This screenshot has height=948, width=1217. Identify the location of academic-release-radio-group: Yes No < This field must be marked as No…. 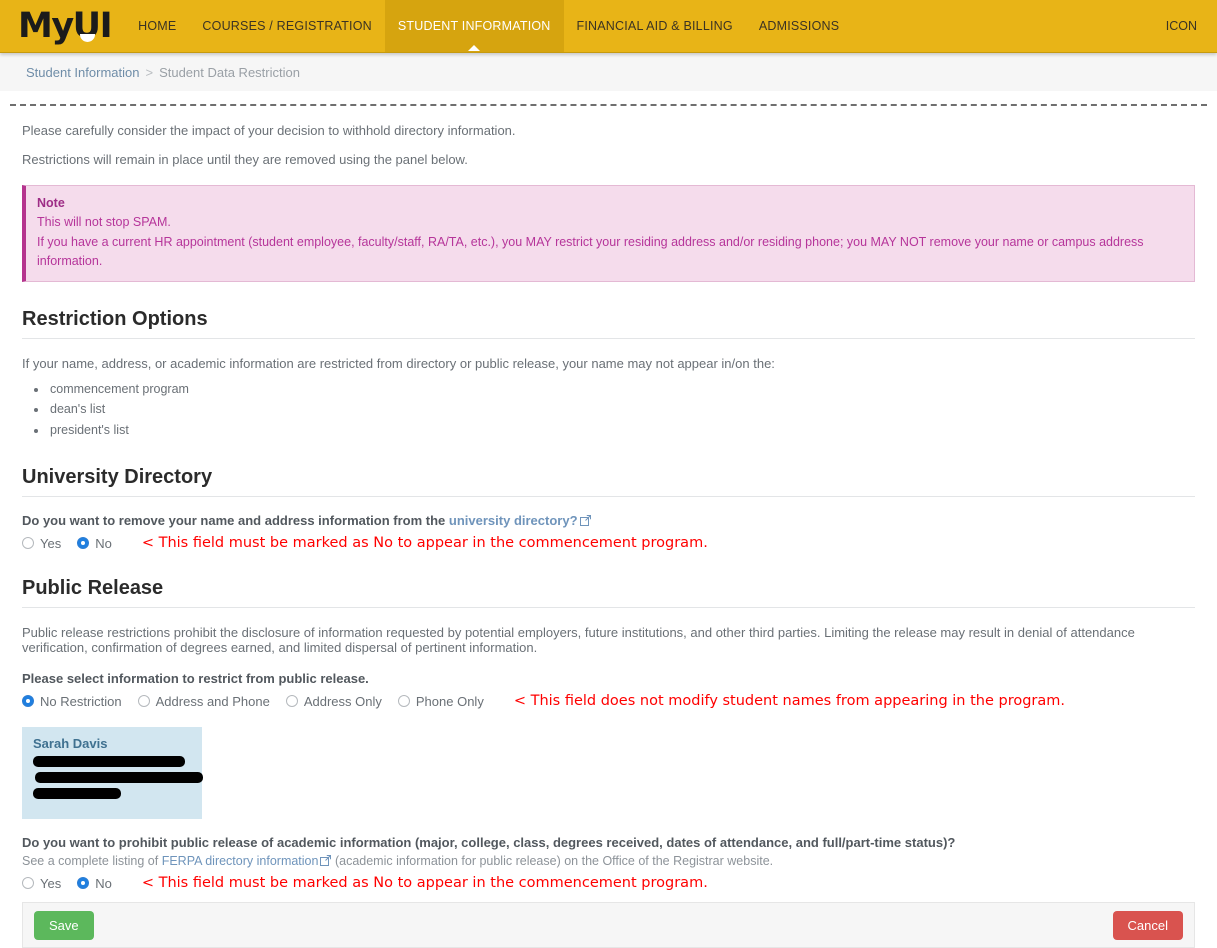
(608, 883).